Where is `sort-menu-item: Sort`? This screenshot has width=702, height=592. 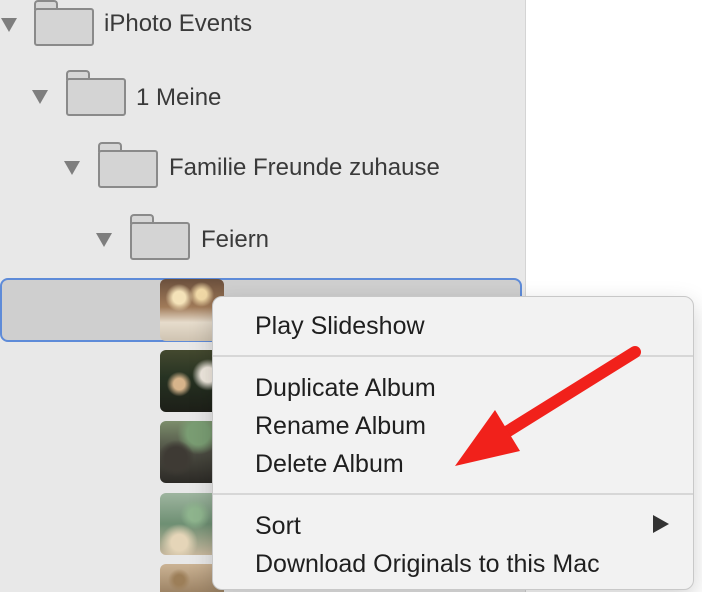 sort-menu-item: Sort is located at coordinates (278, 526).